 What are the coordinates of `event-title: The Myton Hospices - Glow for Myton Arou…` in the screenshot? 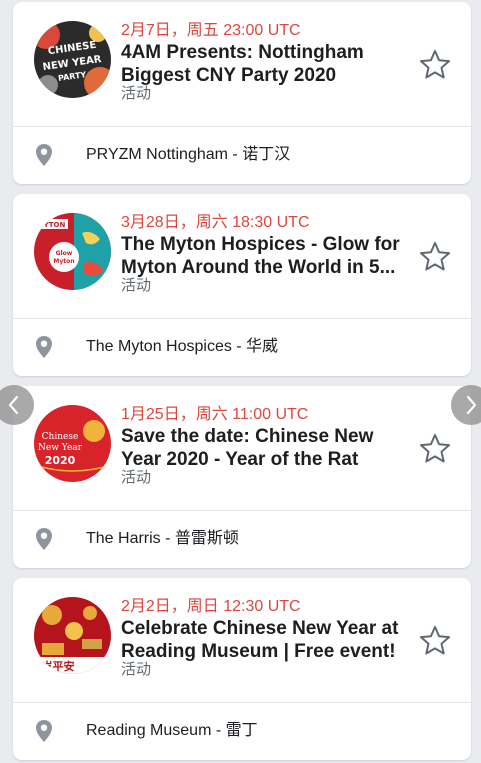 It's located at (266, 256).